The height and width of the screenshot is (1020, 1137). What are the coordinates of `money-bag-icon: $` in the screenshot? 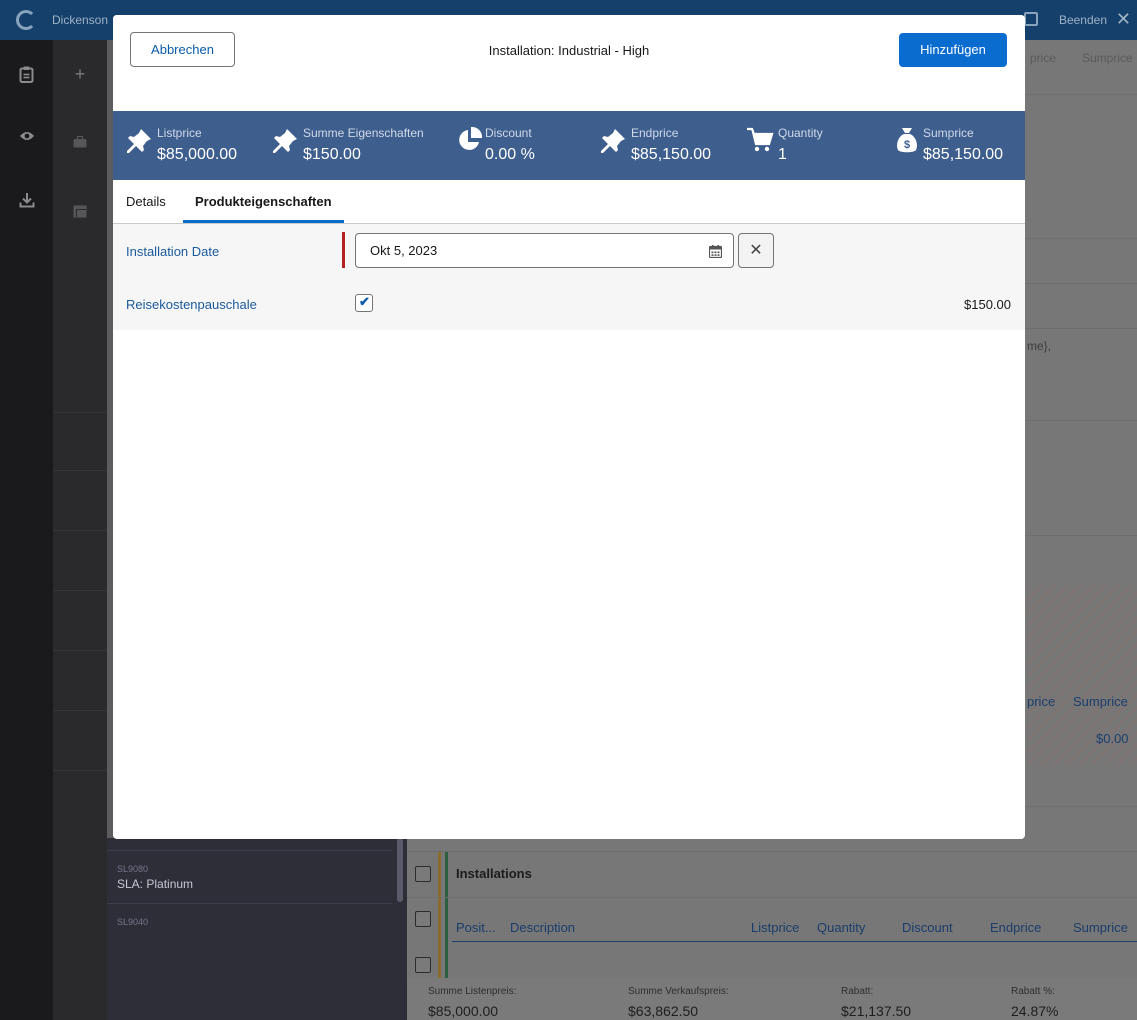 It's located at (907, 140).